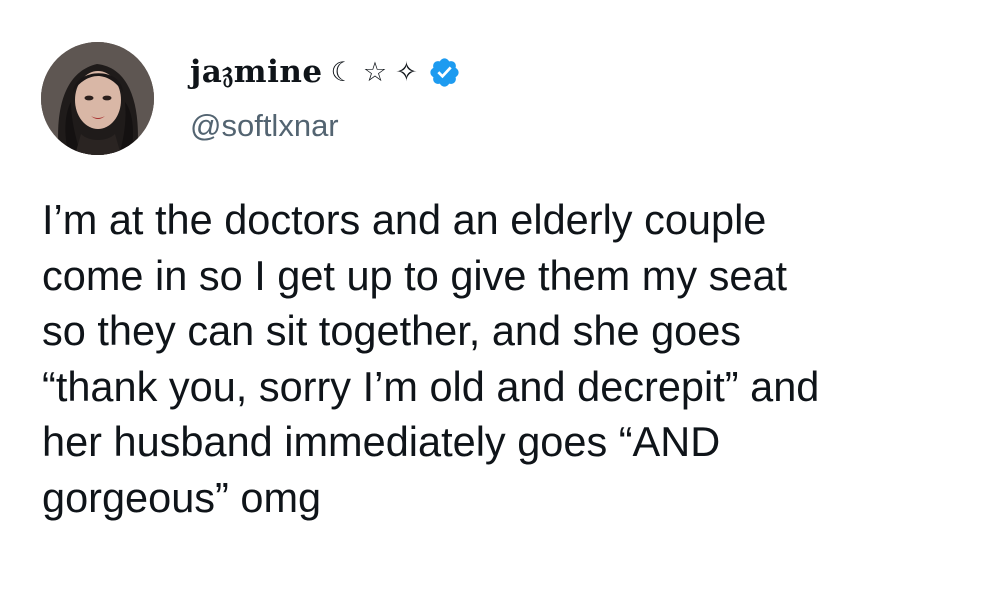 Image resolution: width=1000 pixels, height=598 pixels. I want to click on author-name-row: ja𝔷mine ☾ ☆ ✧, so click(325, 72).